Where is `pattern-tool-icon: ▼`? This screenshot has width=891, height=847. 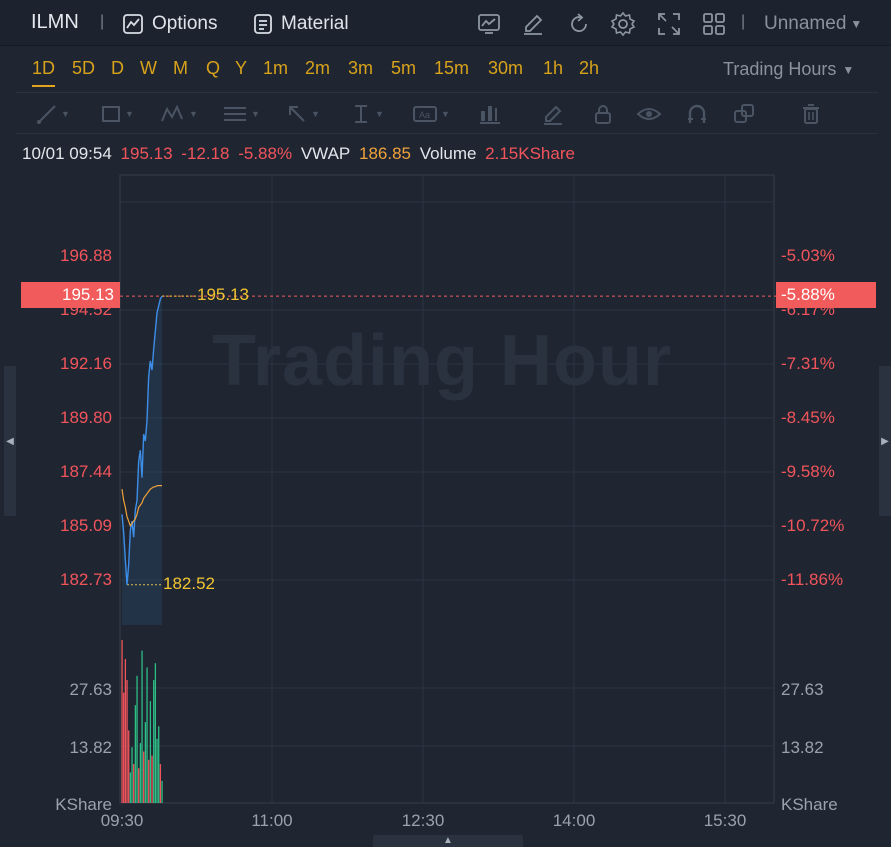
pattern-tool-icon: ▼ is located at coordinates (179, 114).